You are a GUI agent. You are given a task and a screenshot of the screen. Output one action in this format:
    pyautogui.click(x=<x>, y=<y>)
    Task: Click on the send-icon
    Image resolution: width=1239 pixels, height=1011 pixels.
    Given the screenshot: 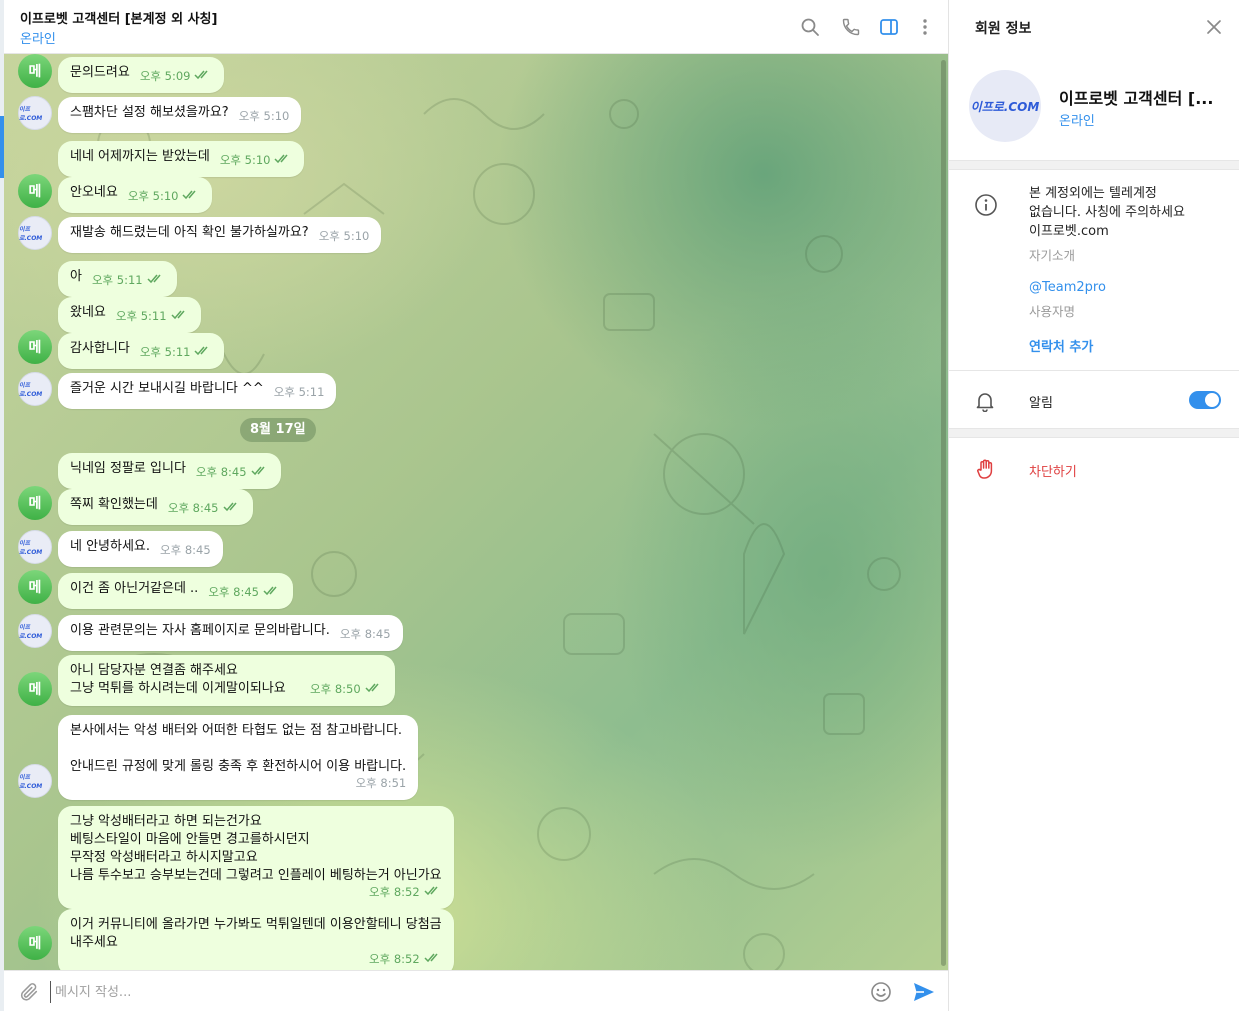 What is the action you would take?
    pyautogui.click(x=924, y=992)
    